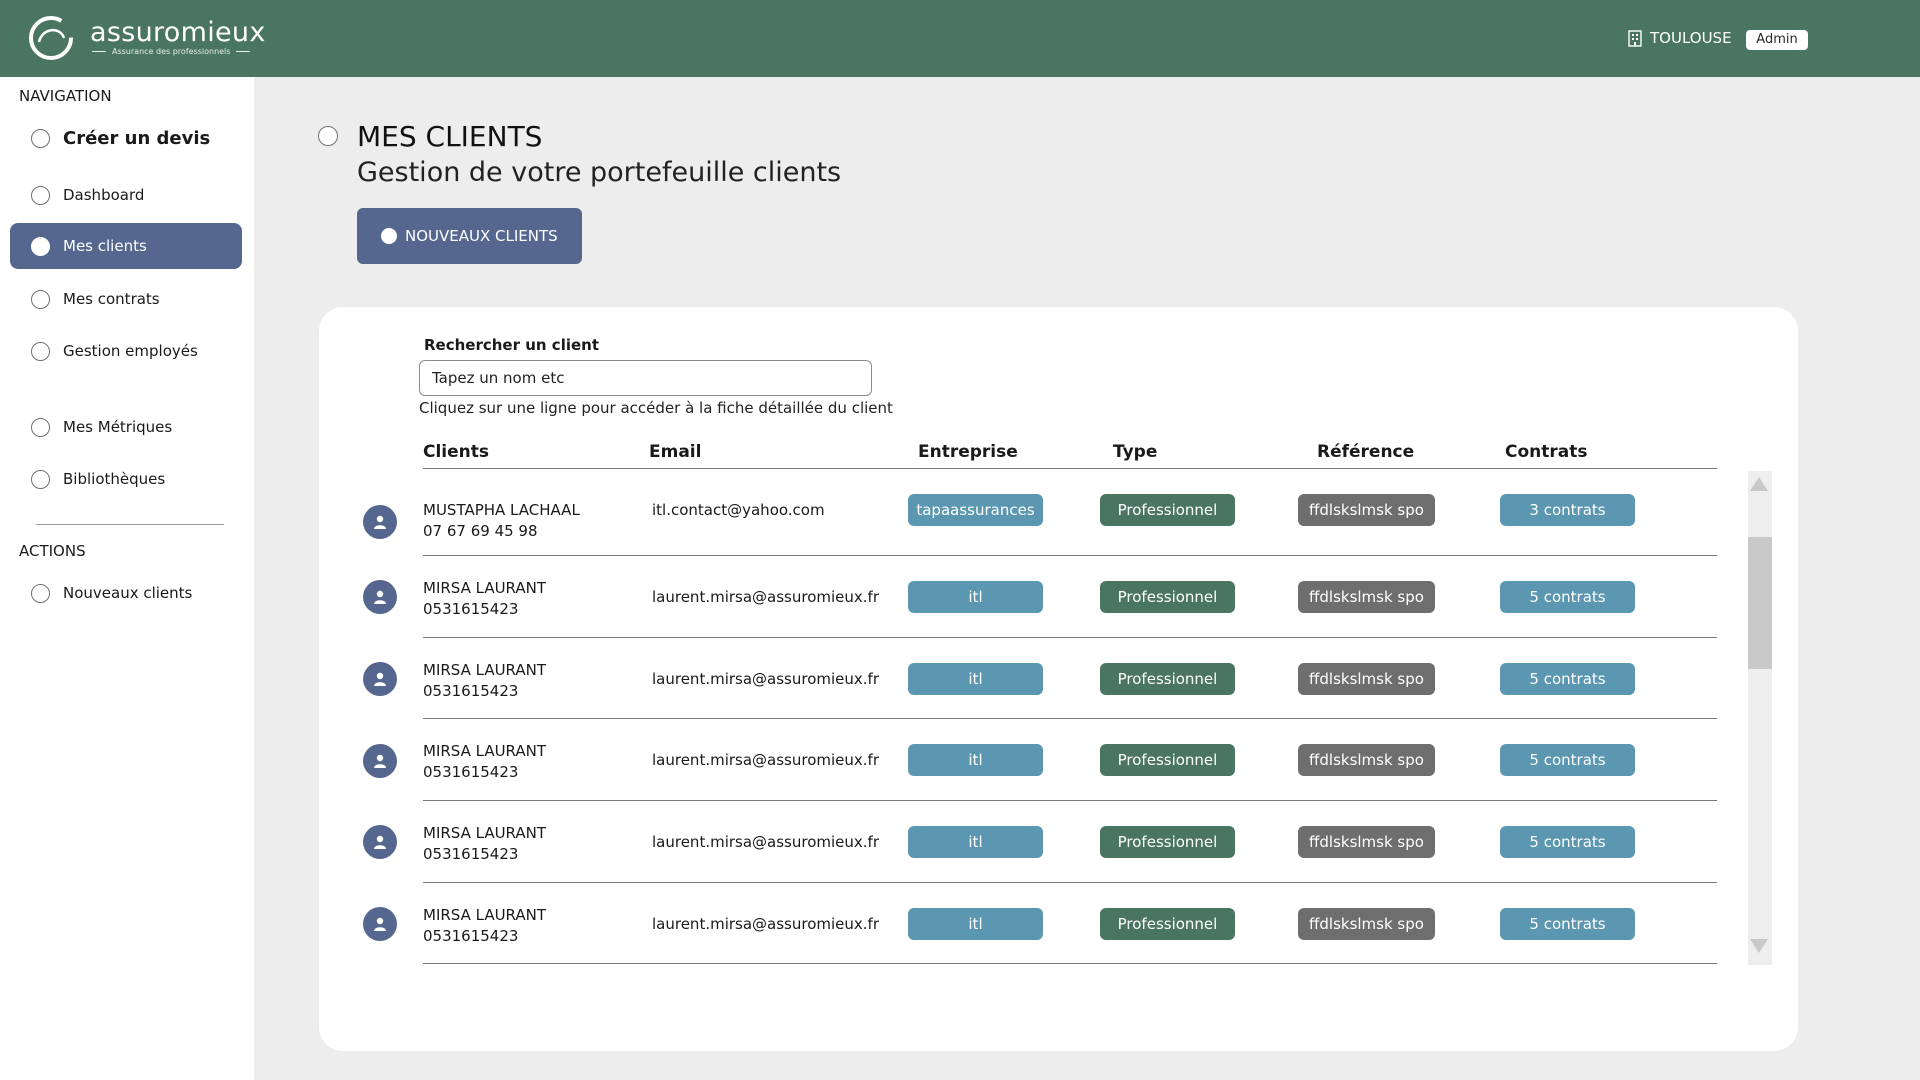  I want to click on nav-section-title: NAVIGATION, so click(65, 96).